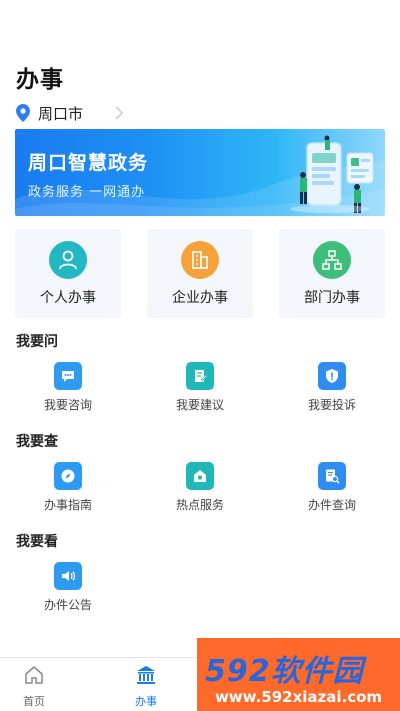 Image resolution: width=400 pixels, height=711 pixels. I want to click on watermark-brand: 592软件园, so click(284, 671).